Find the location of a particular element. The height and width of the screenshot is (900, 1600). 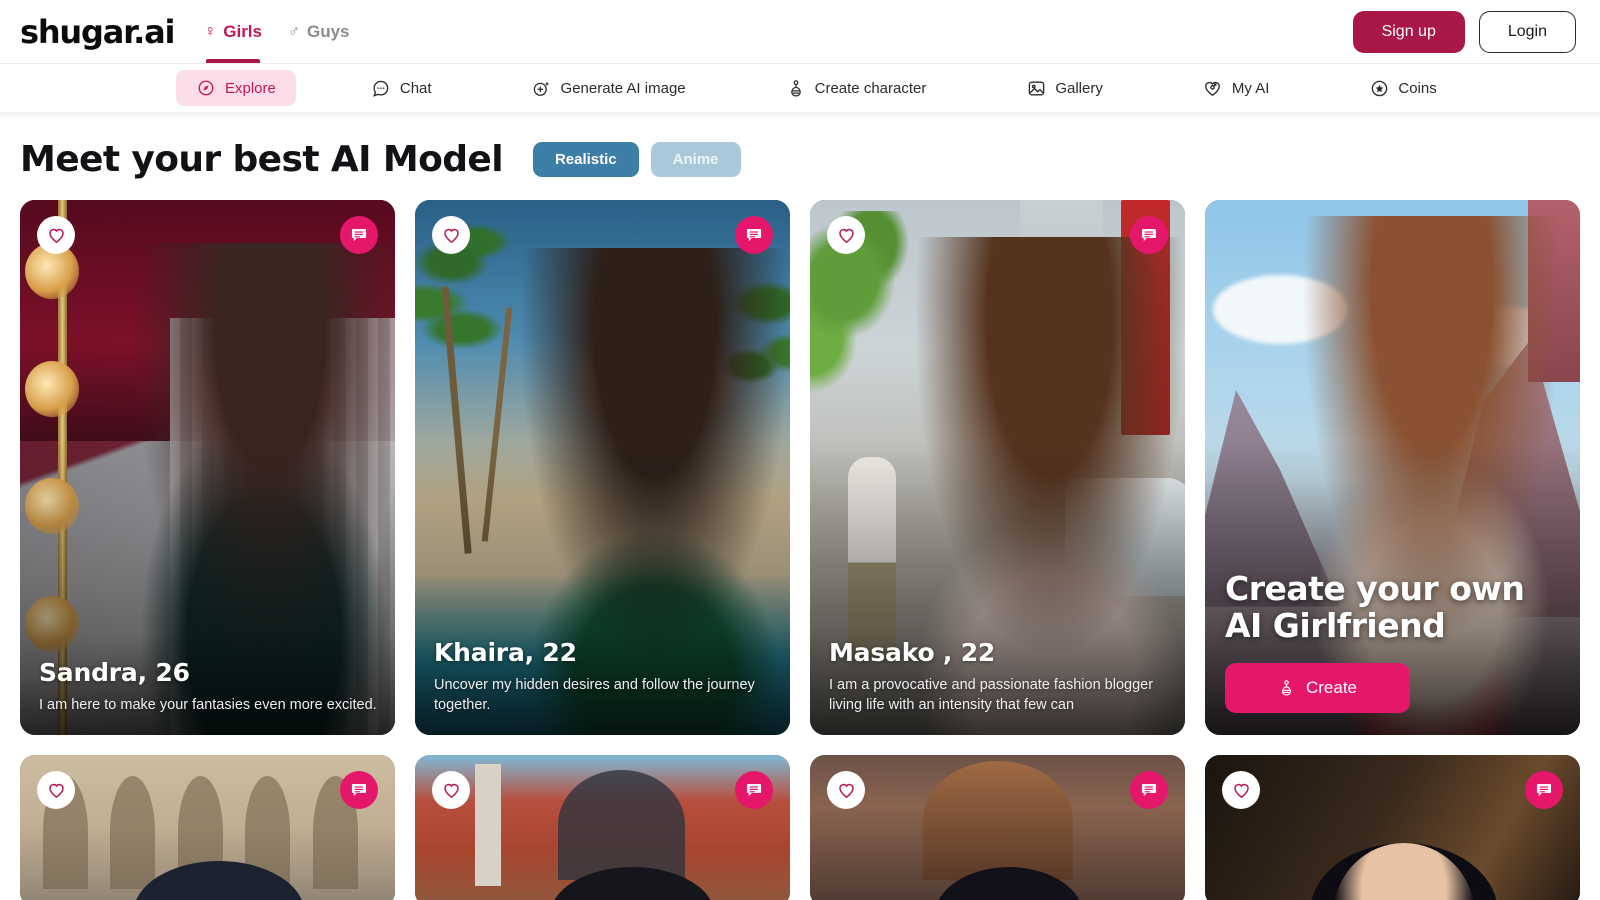

gender-tab-guys: ♂ Guys is located at coordinates (319, 31).